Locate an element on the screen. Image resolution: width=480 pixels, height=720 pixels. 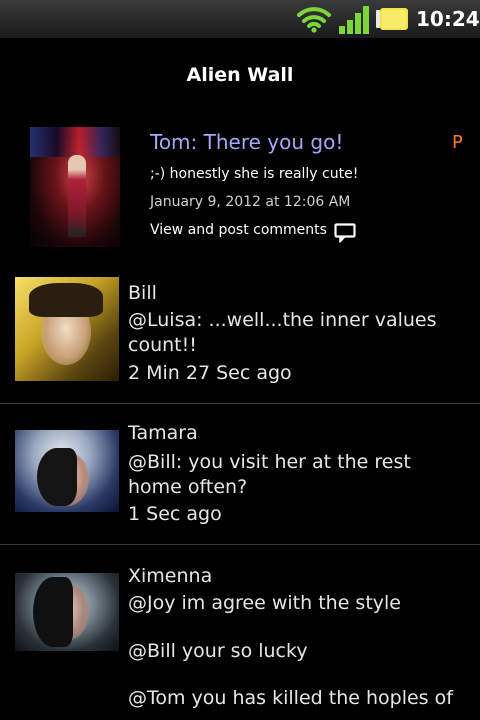
feed-timestamp: 1 Sec ago is located at coordinates (175, 514).